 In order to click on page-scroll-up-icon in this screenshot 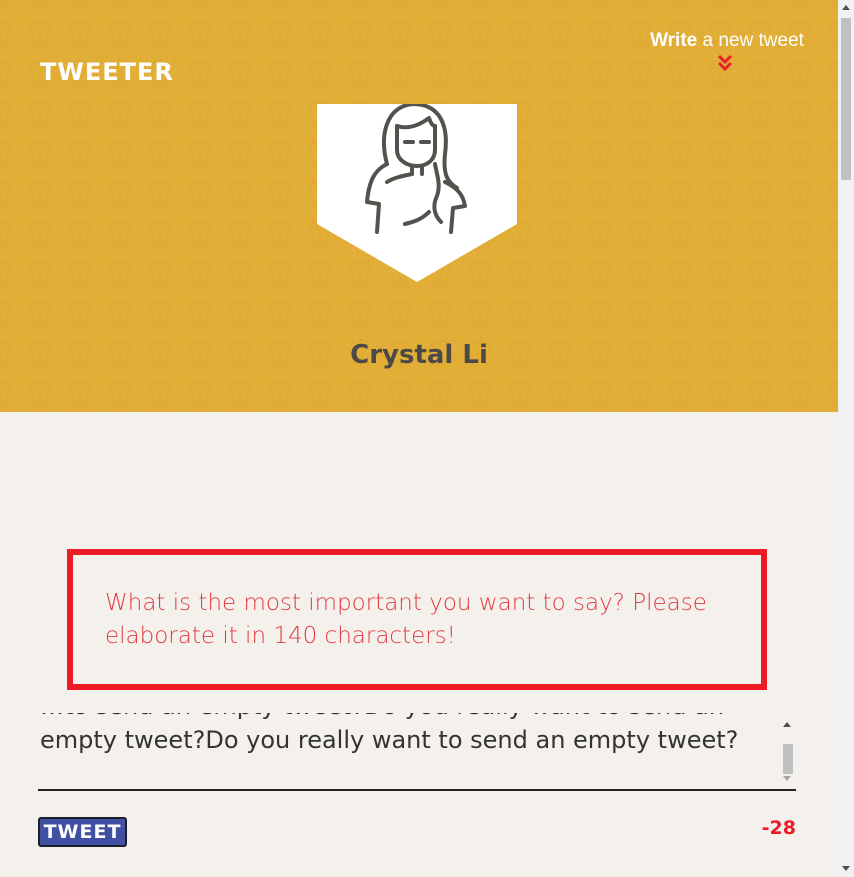, I will do `click(846, 7)`.